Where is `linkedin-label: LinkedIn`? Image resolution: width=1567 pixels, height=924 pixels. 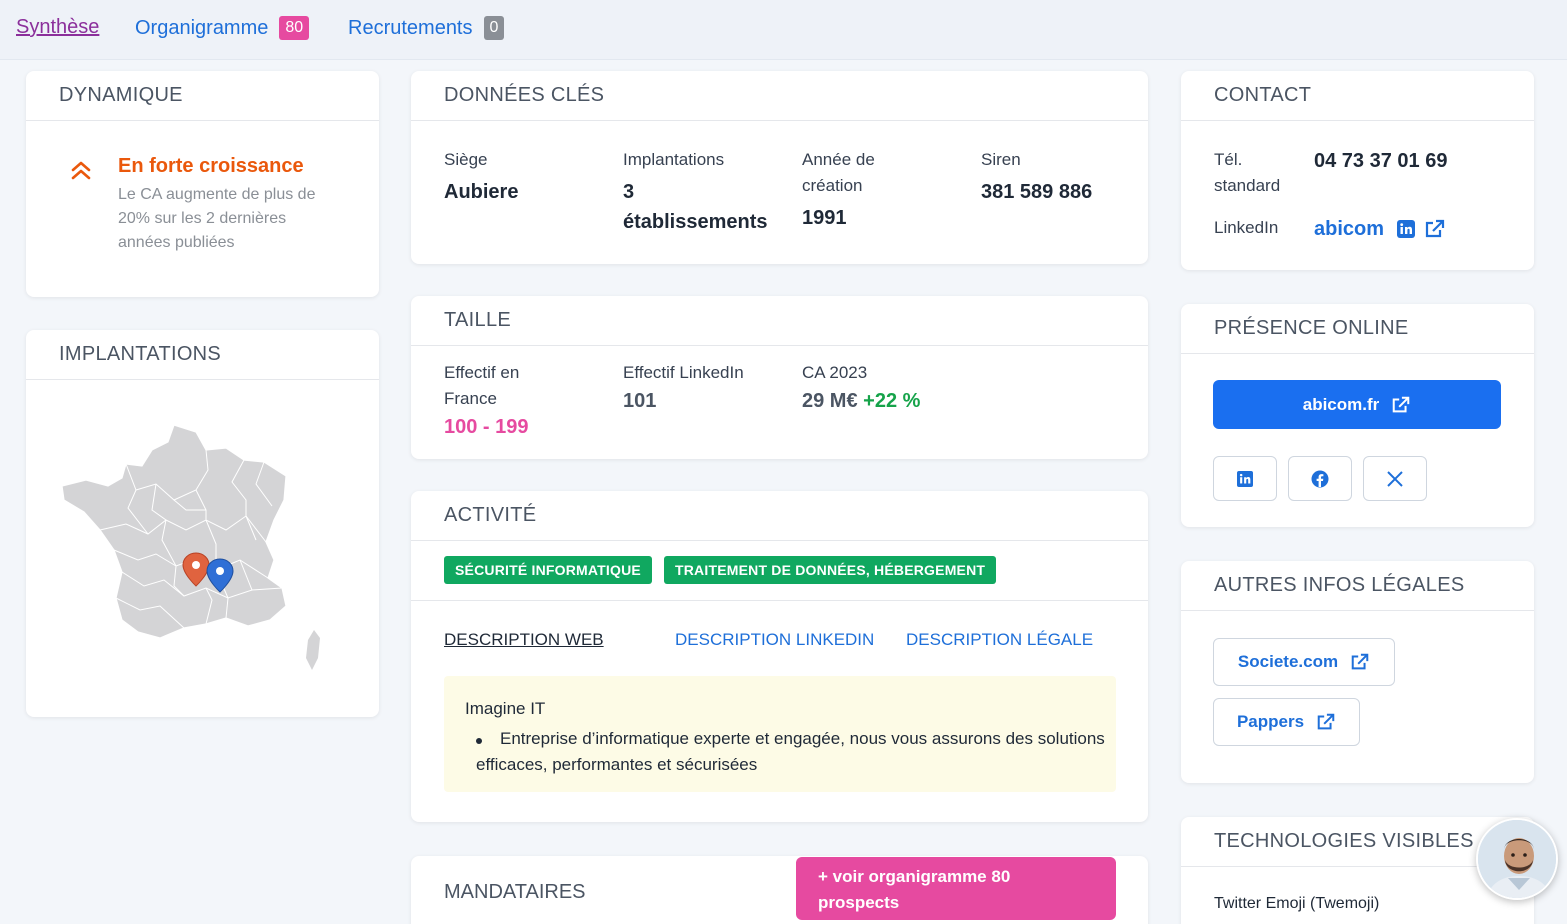
linkedin-label: LinkedIn is located at coordinates (1246, 227).